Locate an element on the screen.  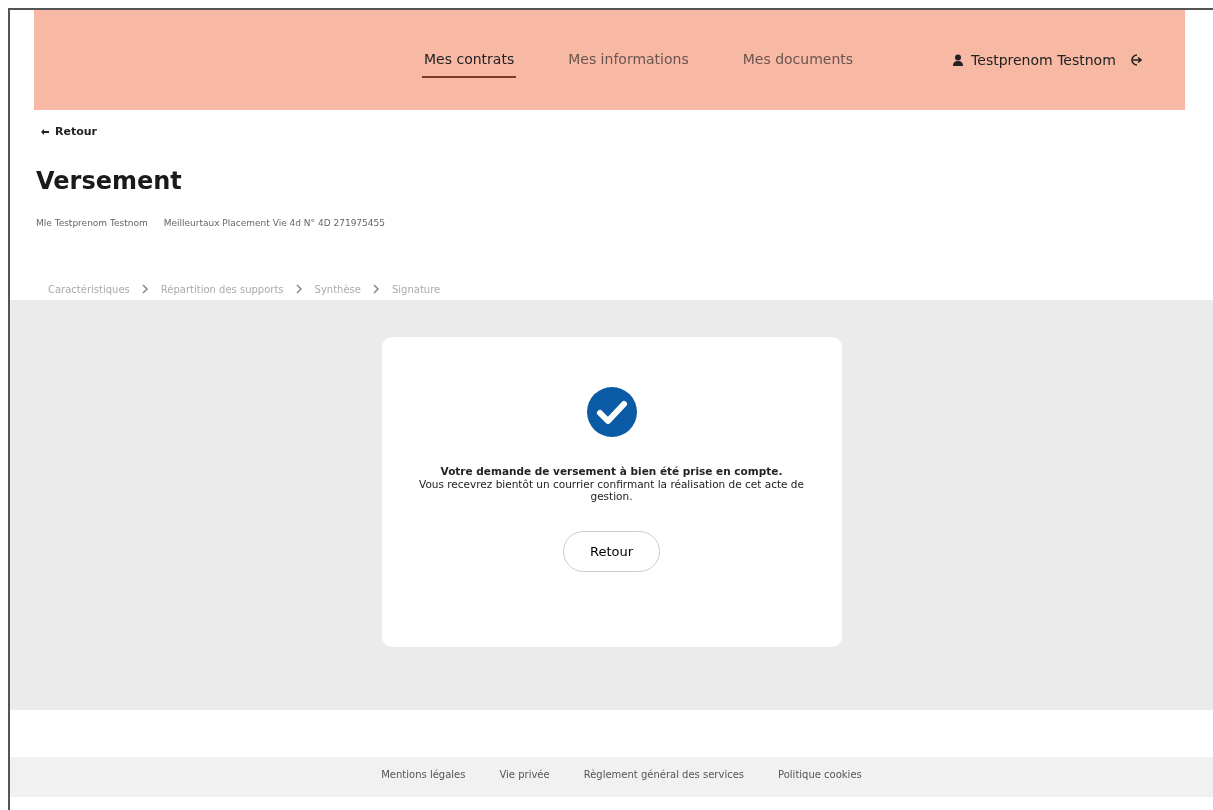
nav-tab: Mes informations is located at coordinates (628, 60).